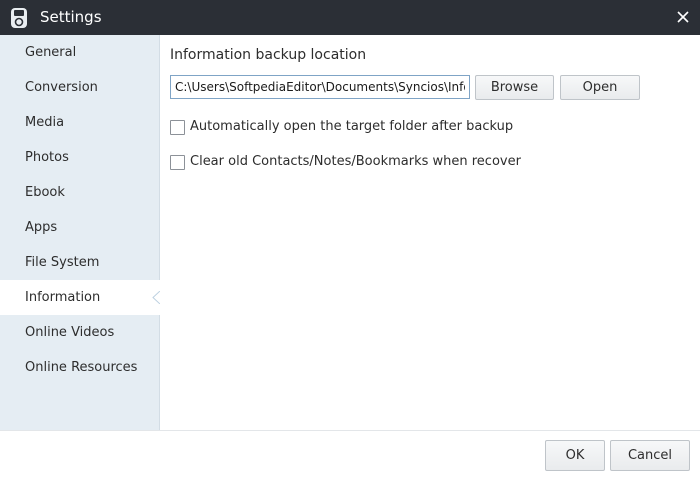 The image size is (700, 480). What do you see at coordinates (41, 227) in the screenshot?
I see `sidebar-item-label: Apps` at bounding box center [41, 227].